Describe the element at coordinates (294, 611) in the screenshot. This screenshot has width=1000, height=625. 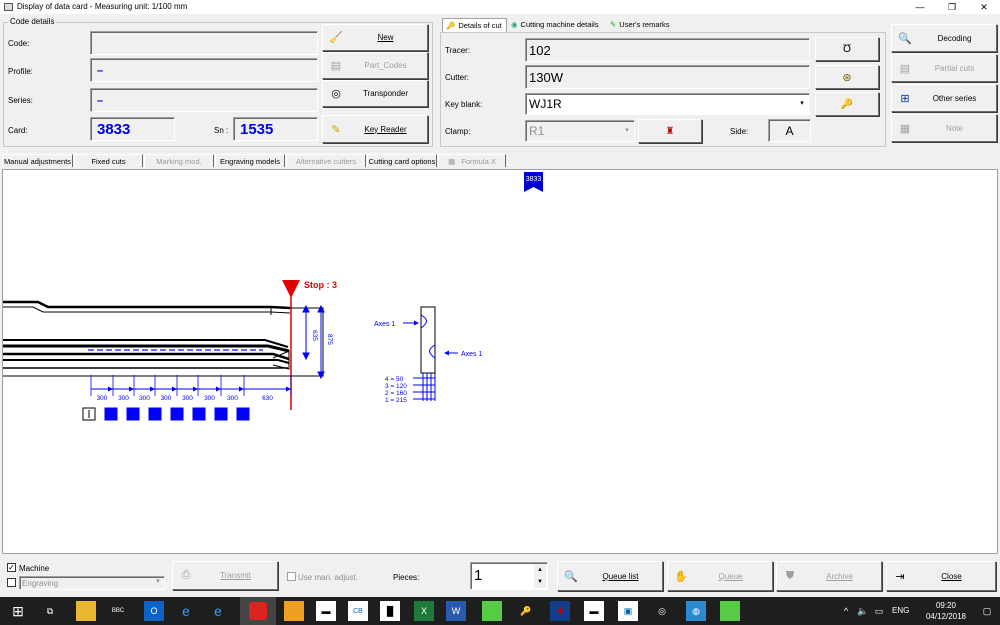
I see `folder-app-icon` at that location.